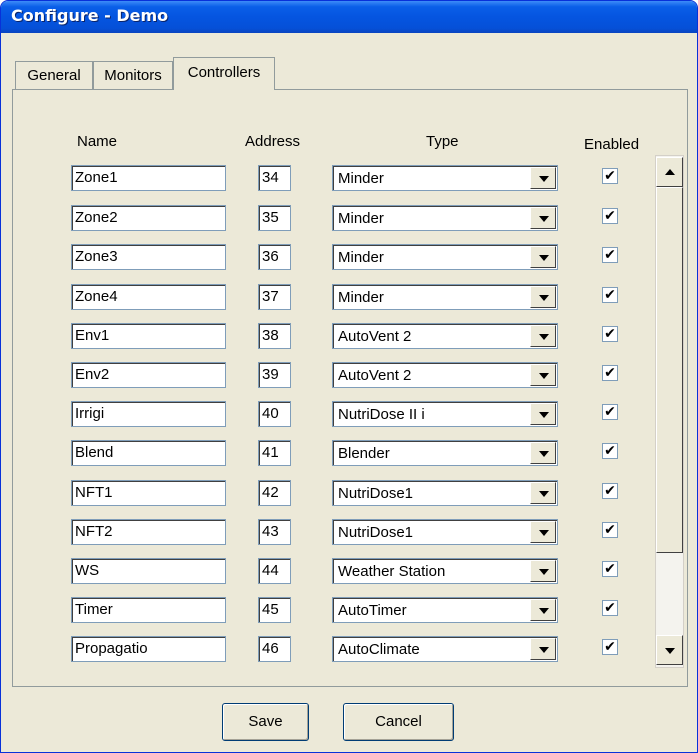 The height and width of the screenshot is (753, 698). What do you see at coordinates (148, 571) in the screenshot?
I see `controller-name-field: WS` at bounding box center [148, 571].